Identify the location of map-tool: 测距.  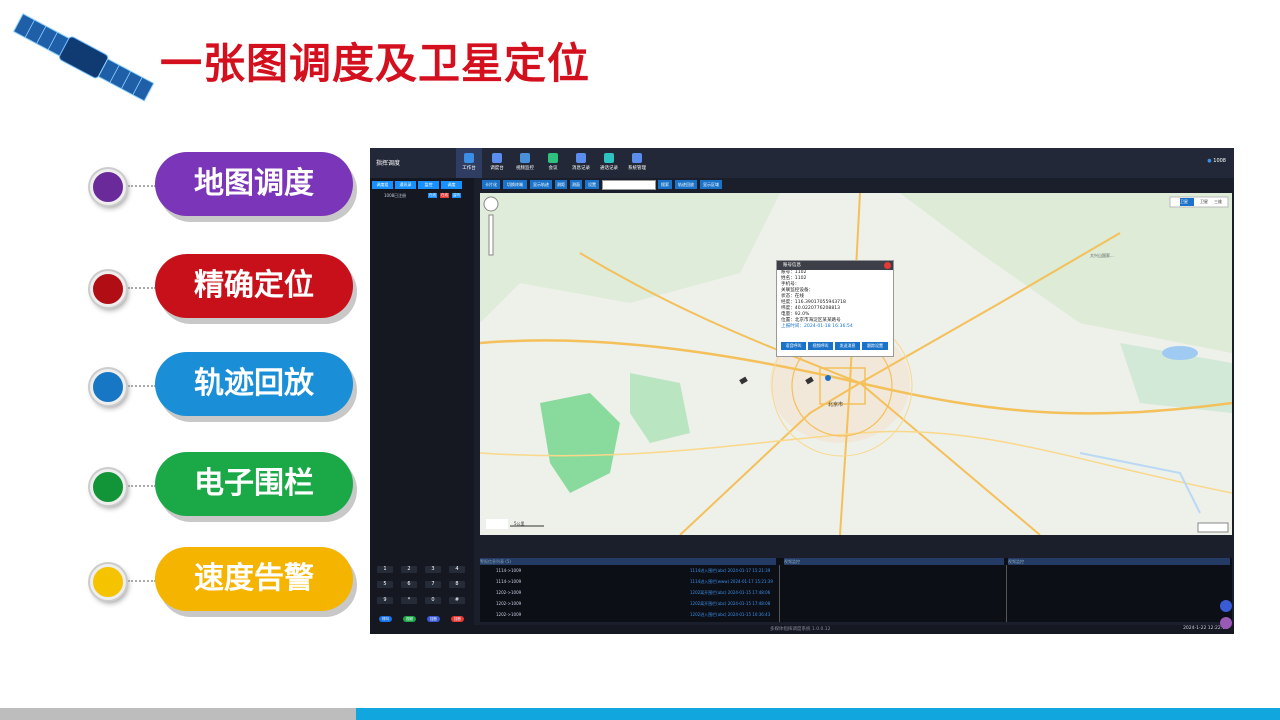
(561, 184).